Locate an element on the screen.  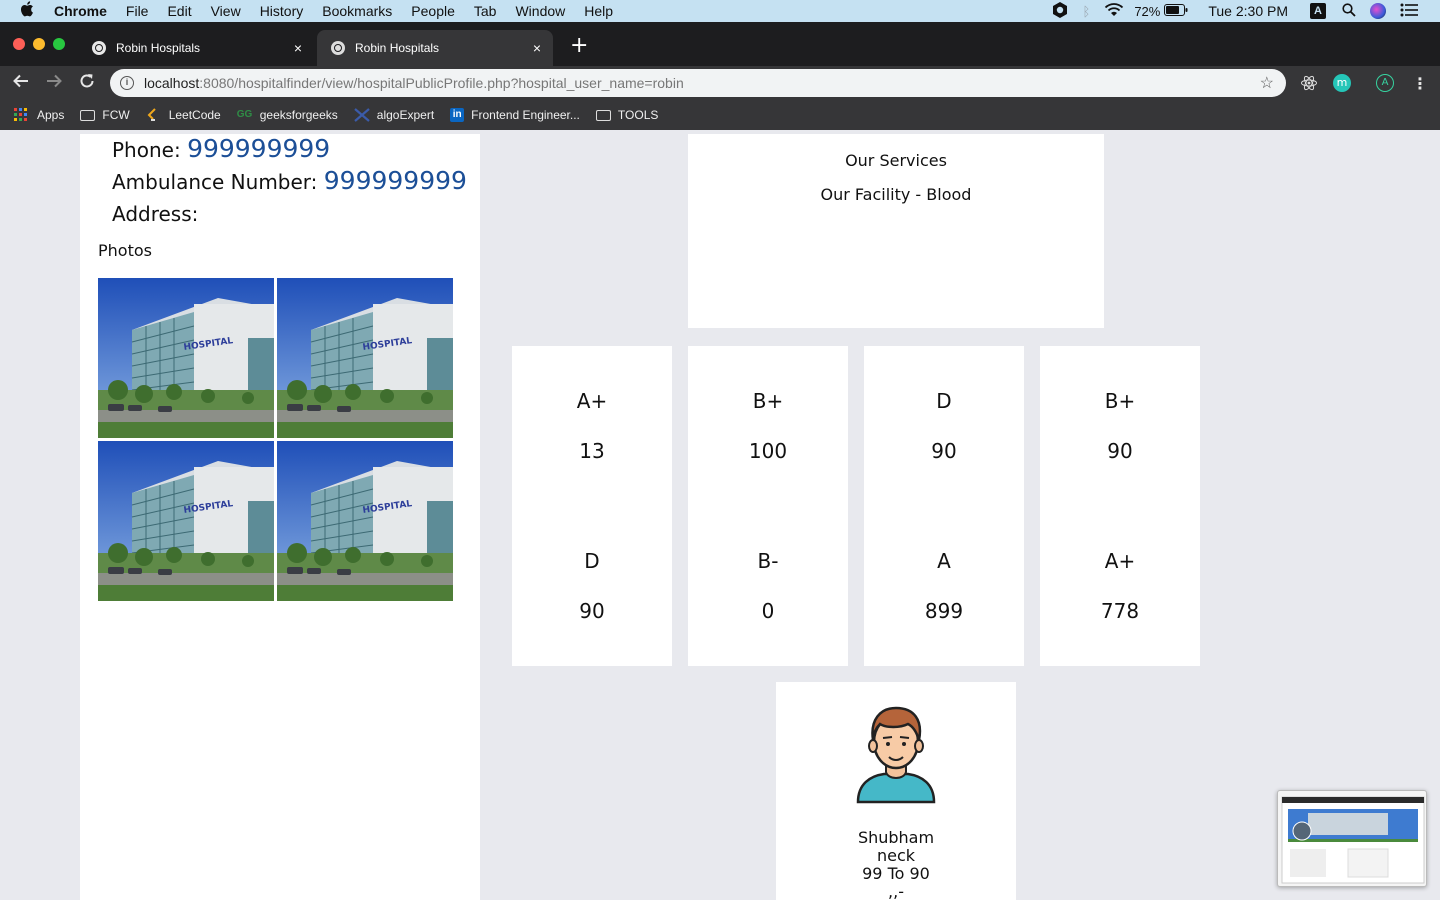
blood-count: 13 is located at coordinates (592, 451).